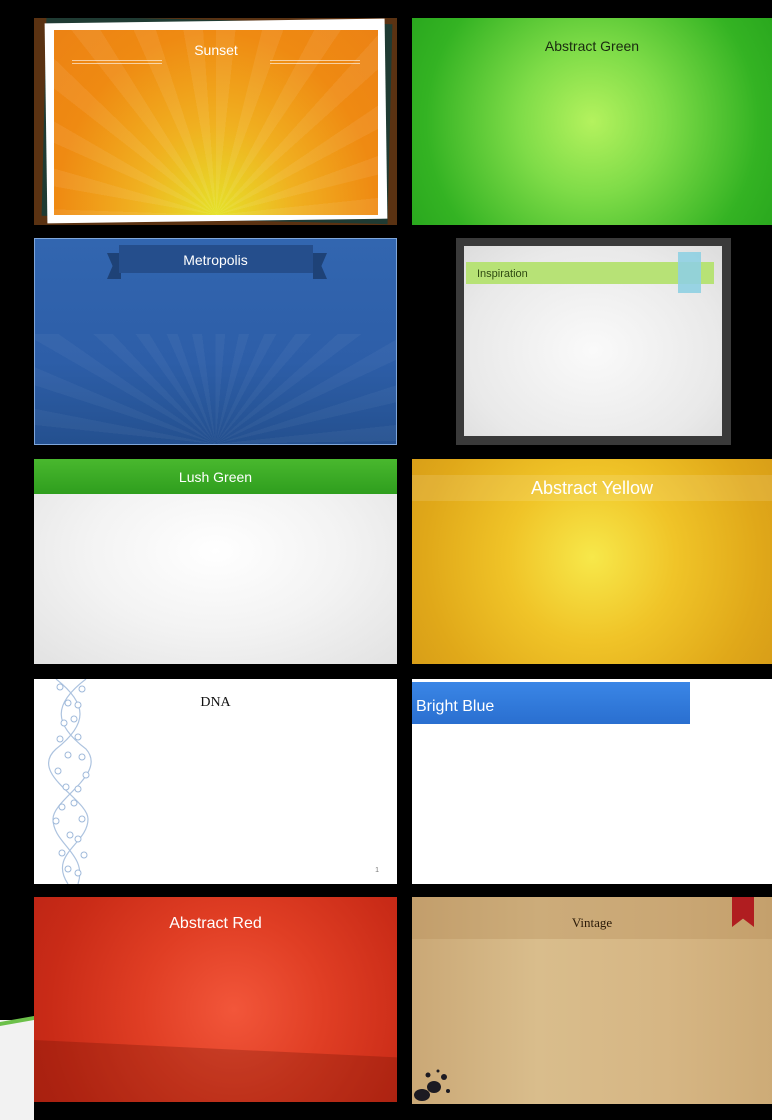 The height and width of the screenshot is (1120, 772). What do you see at coordinates (689, 272) in the screenshot?
I see `tape-strip` at bounding box center [689, 272].